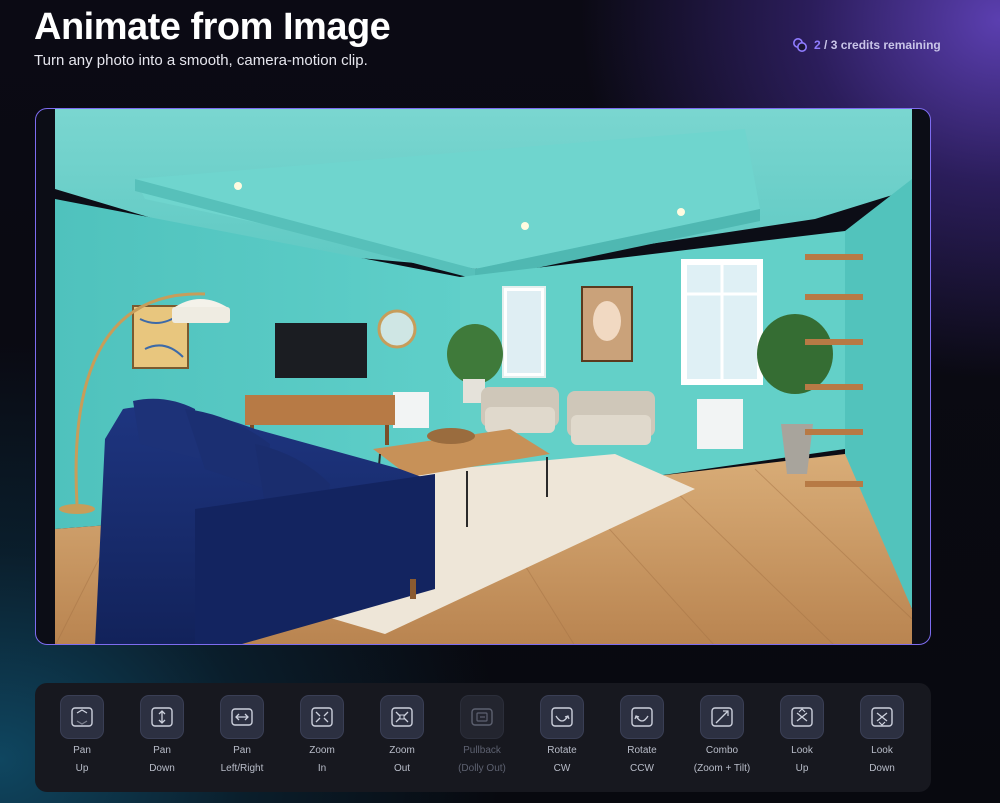  What do you see at coordinates (322, 741) in the screenshot?
I see `zoom-in-button: Zoom In` at bounding box center [322, 741].